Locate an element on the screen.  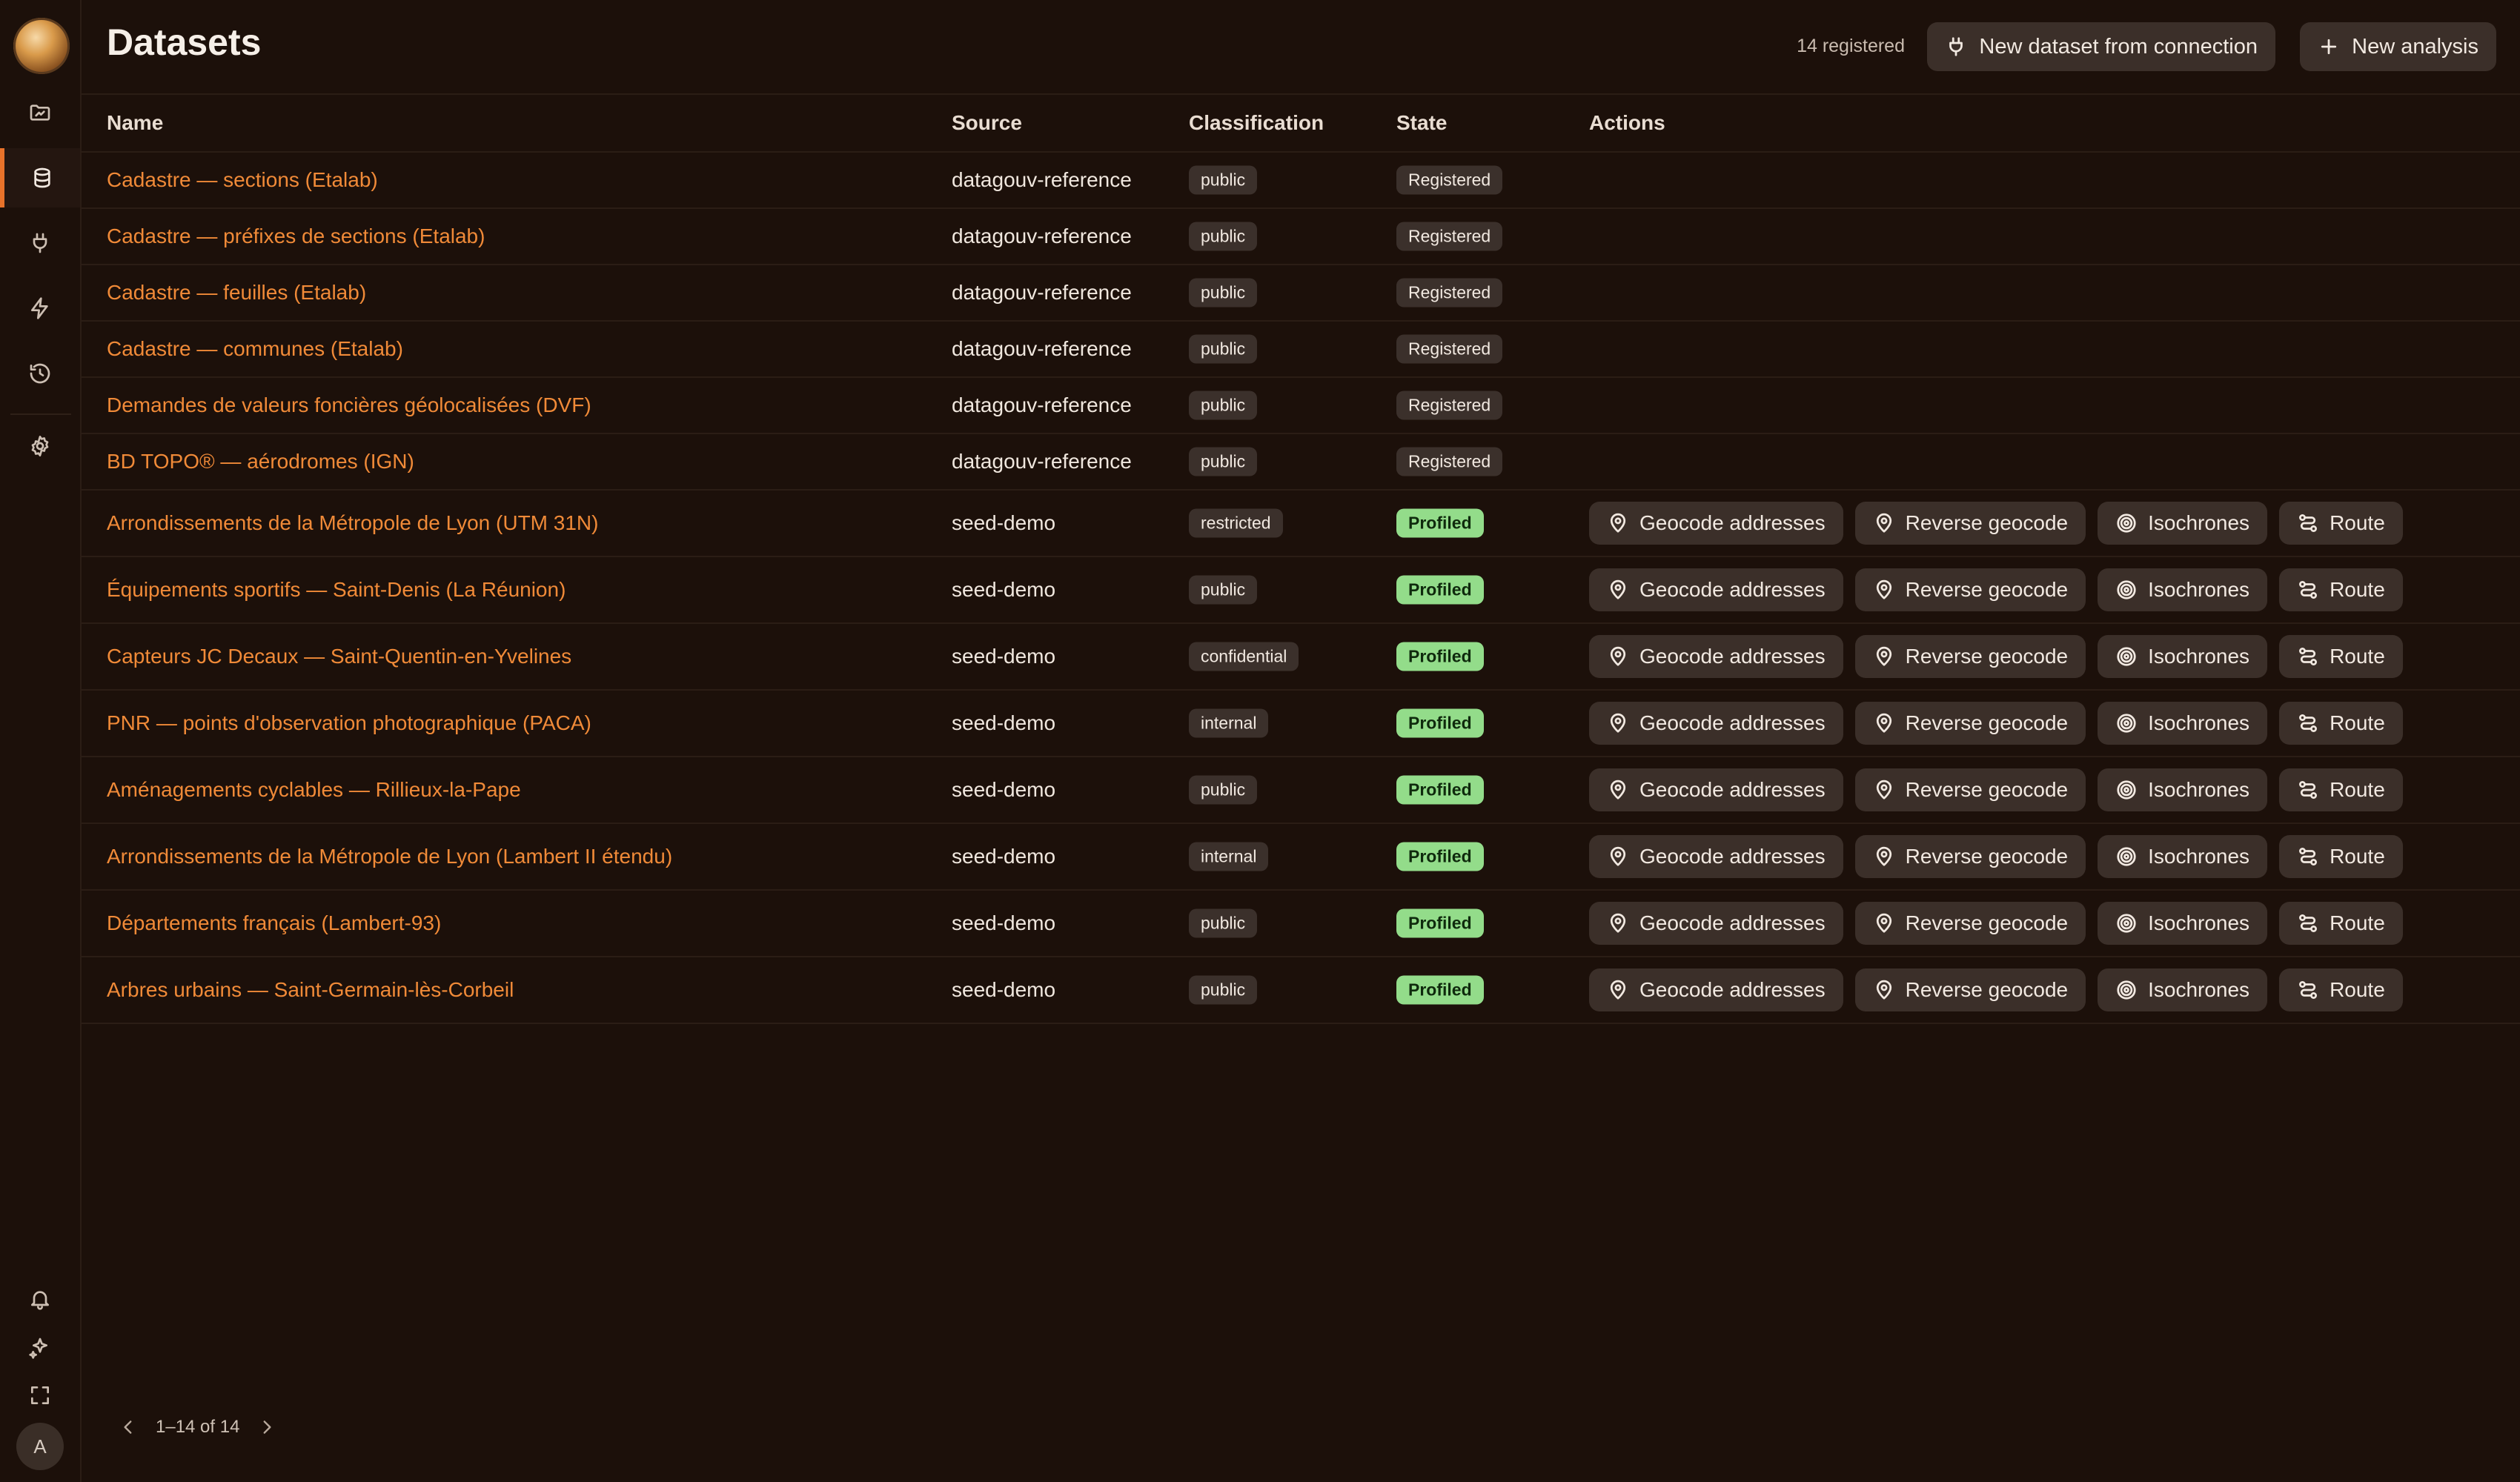
column-header-classification: Classification is located at coordinates (1256, 123).